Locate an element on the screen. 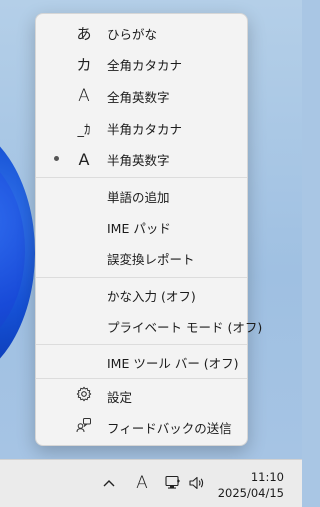 The image size is (320, 507). clock-date: 2025/04/15 is located at coordinates (250, 493).